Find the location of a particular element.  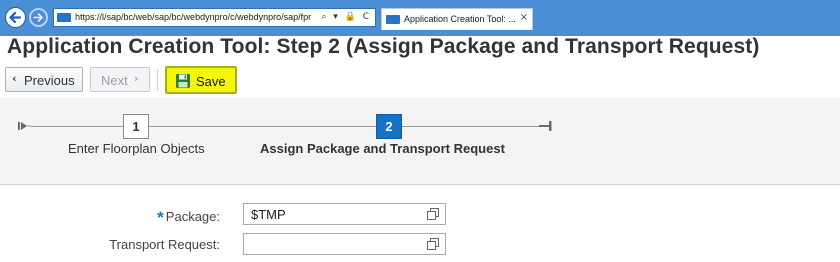

package-value: $TMP is located at coordinates (268, 214).